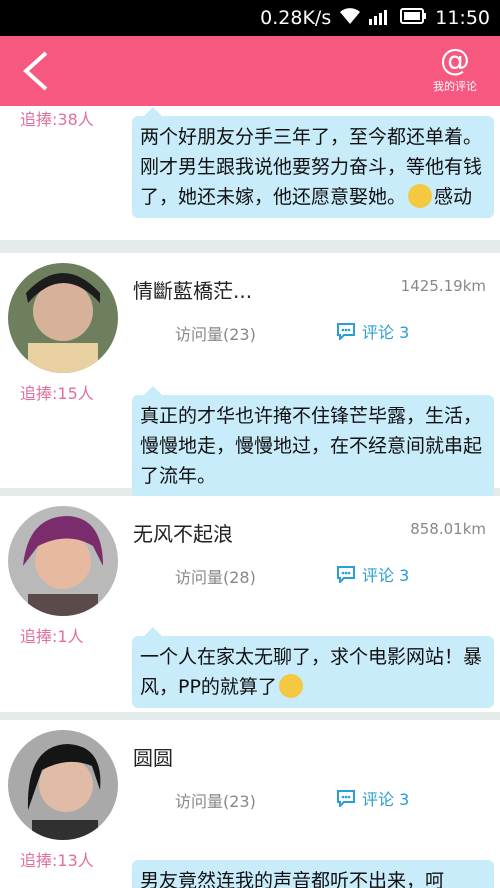 Image resolution: width=500 pixels, height=888 pixels. I want to click on battery-icon, so click(413, 18).